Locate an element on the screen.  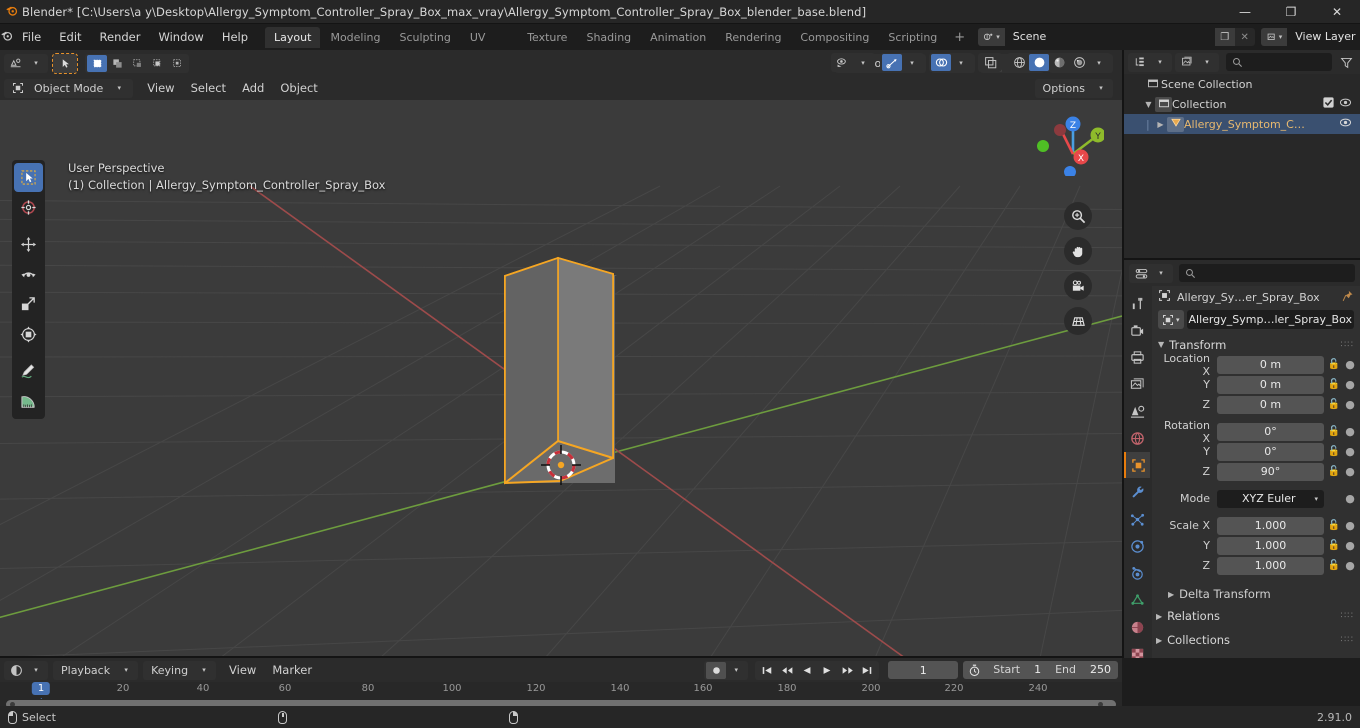
properties-tab-render is located at coordinates (1137, 330).